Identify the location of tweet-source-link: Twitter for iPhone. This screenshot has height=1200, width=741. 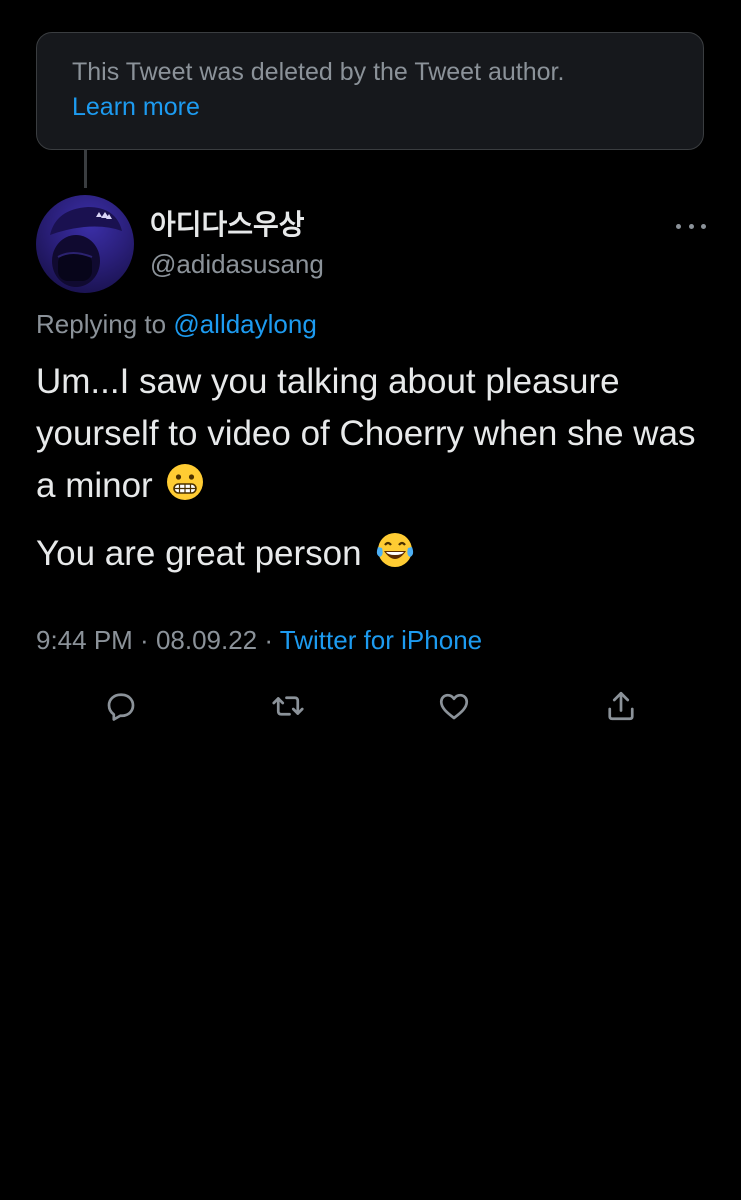
(381, 640).